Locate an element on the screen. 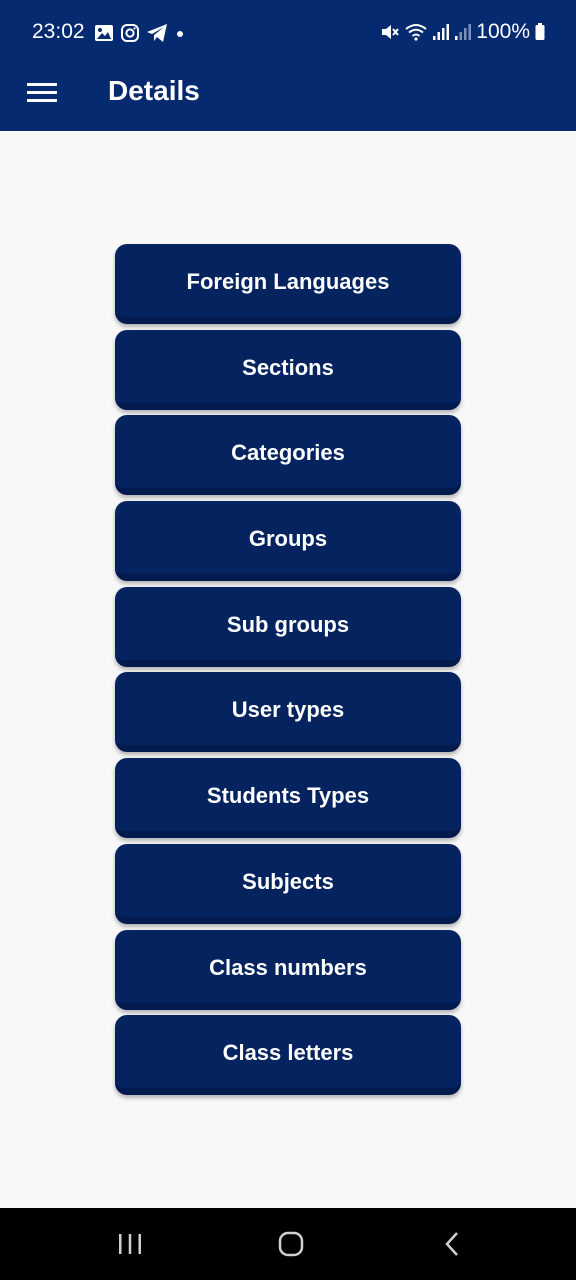  notification-dot-icon is located at coordinates (180, 34).